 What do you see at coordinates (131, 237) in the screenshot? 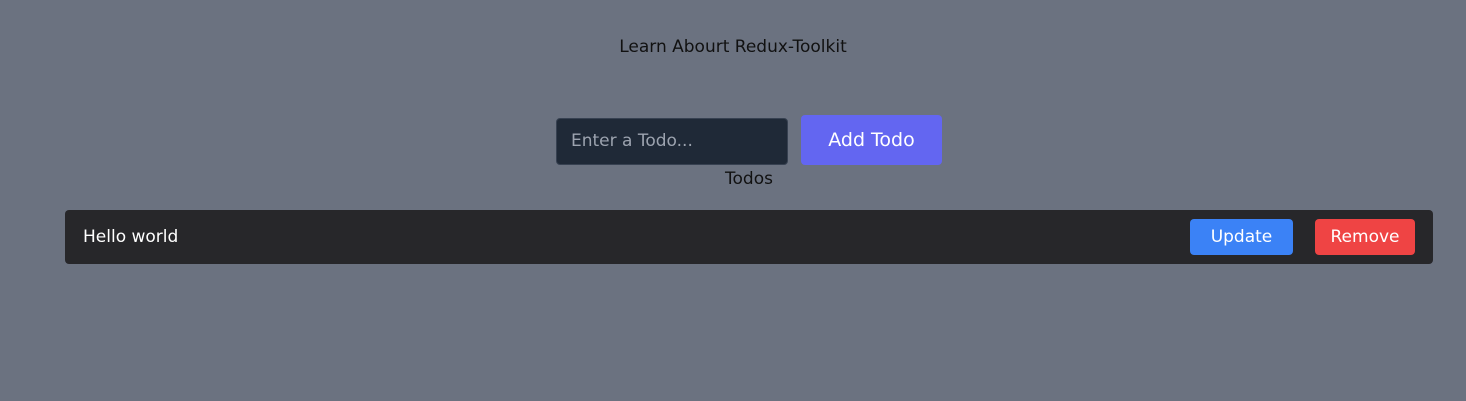
I see `todo-text: Hello world` at bounding box center [131, 237].